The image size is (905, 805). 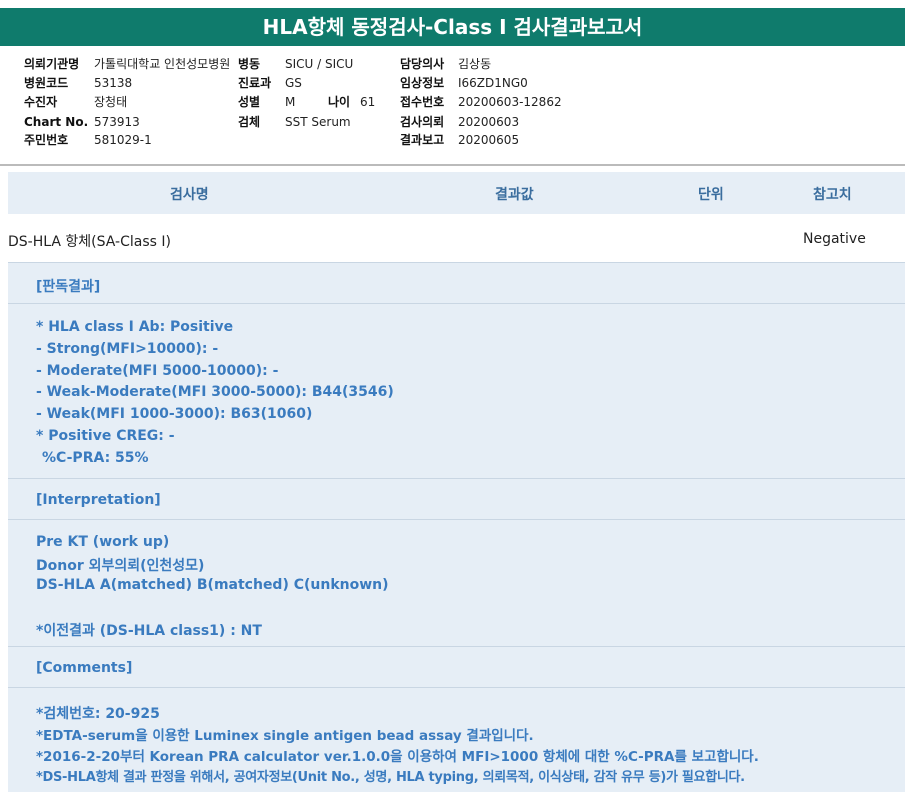 I want to click on sex-value: M, so click(x=290, y=102).